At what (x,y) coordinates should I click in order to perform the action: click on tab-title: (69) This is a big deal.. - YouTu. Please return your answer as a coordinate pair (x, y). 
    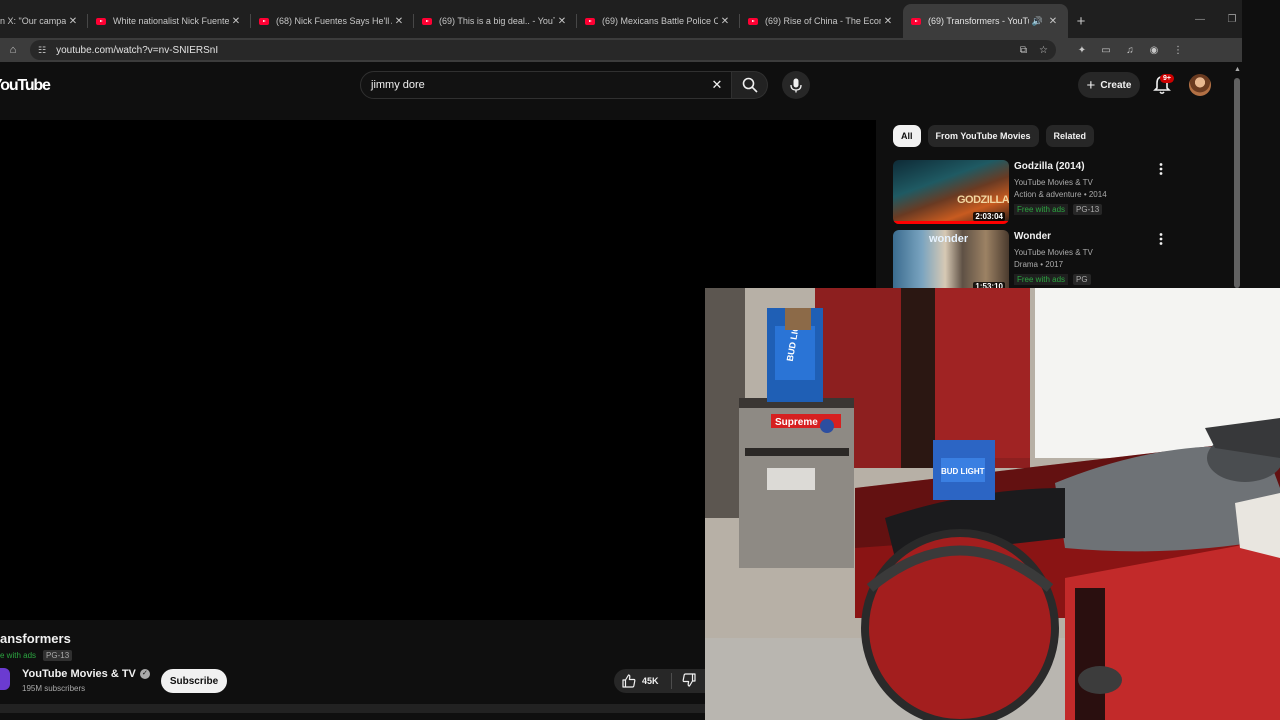
    Looking at the image, I should click on (497, 21).